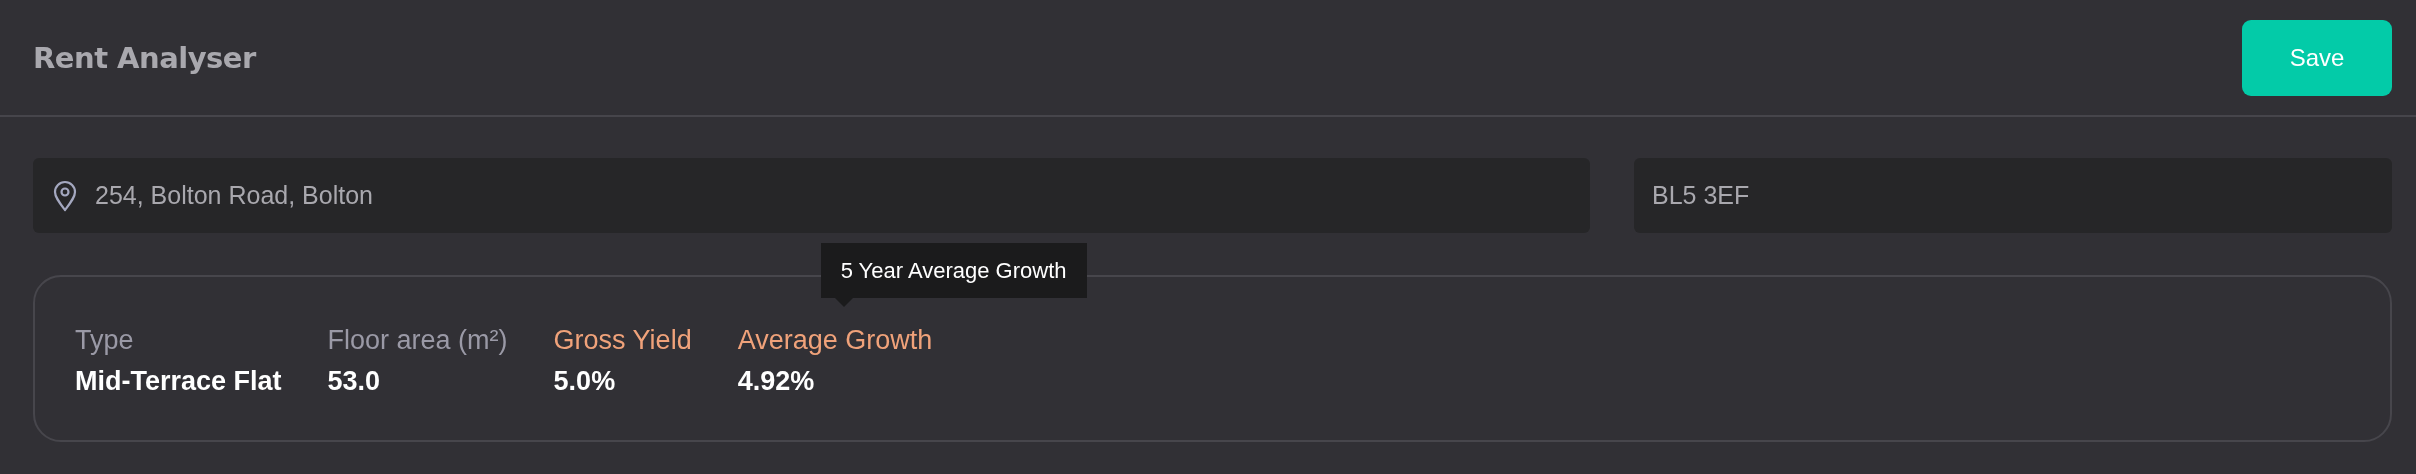 The width and height of the screenshot is (2416, 474). What do you see at coordinates (144, 57) in the screenshot?
I see `page-title: Rent Analyser` at bounding box center [144, 57].